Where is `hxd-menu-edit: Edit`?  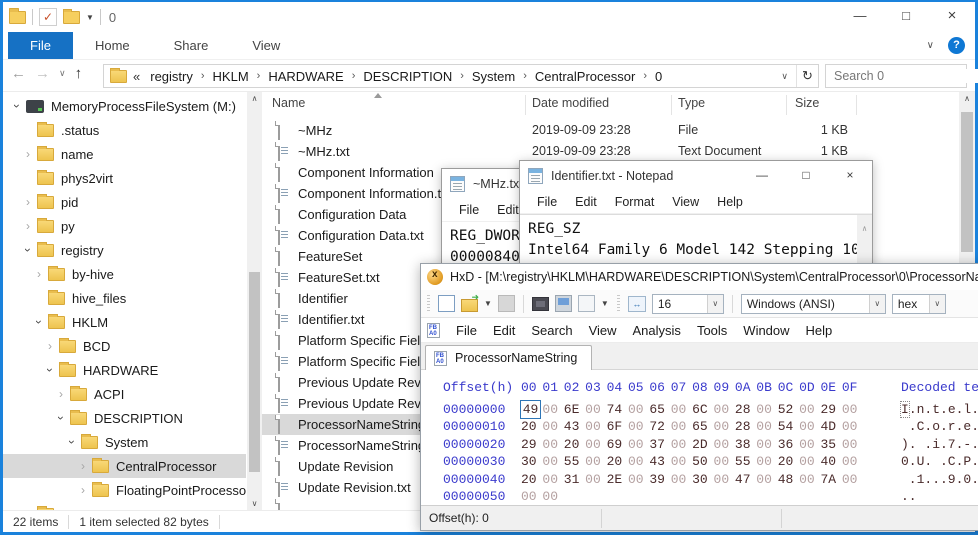 hxd-menu-edit: Edit is located at coordinates (504, 330).